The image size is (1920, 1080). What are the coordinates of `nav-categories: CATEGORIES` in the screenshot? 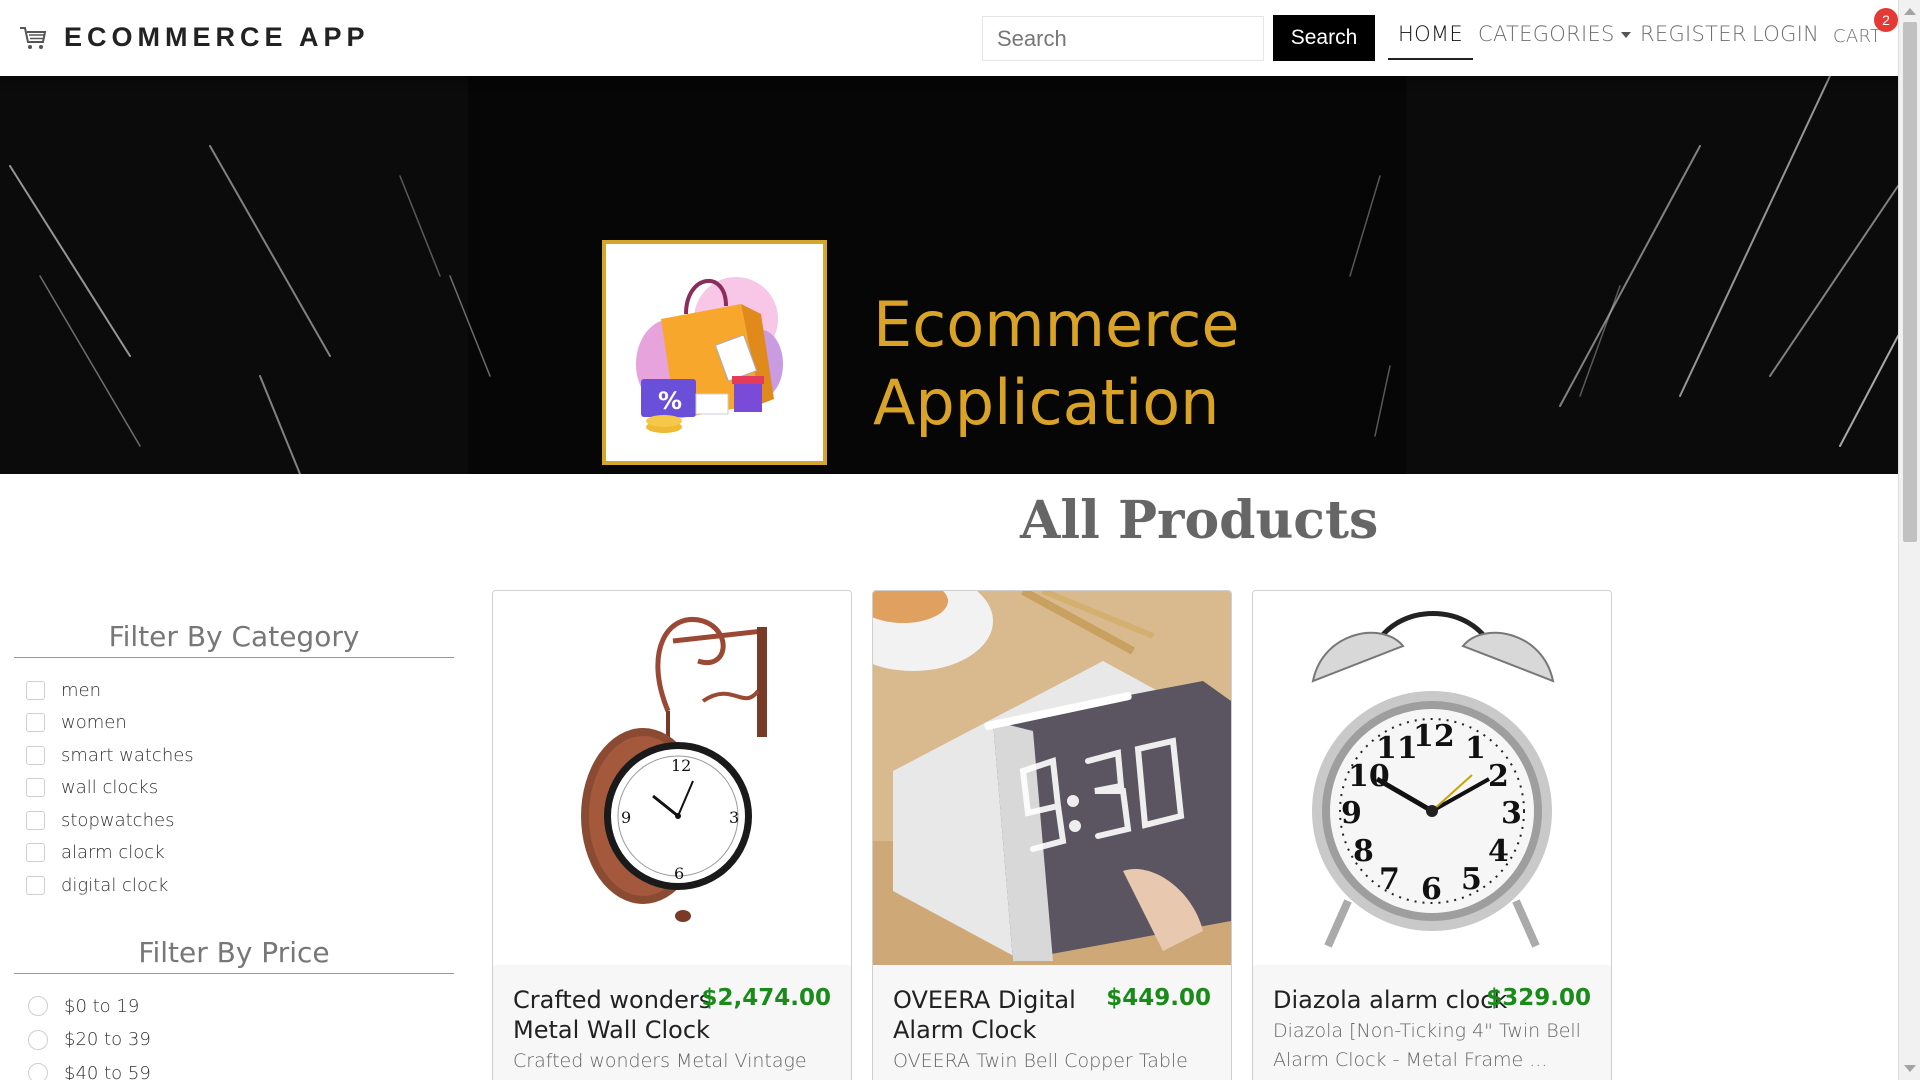 It's located at (1554, 34).